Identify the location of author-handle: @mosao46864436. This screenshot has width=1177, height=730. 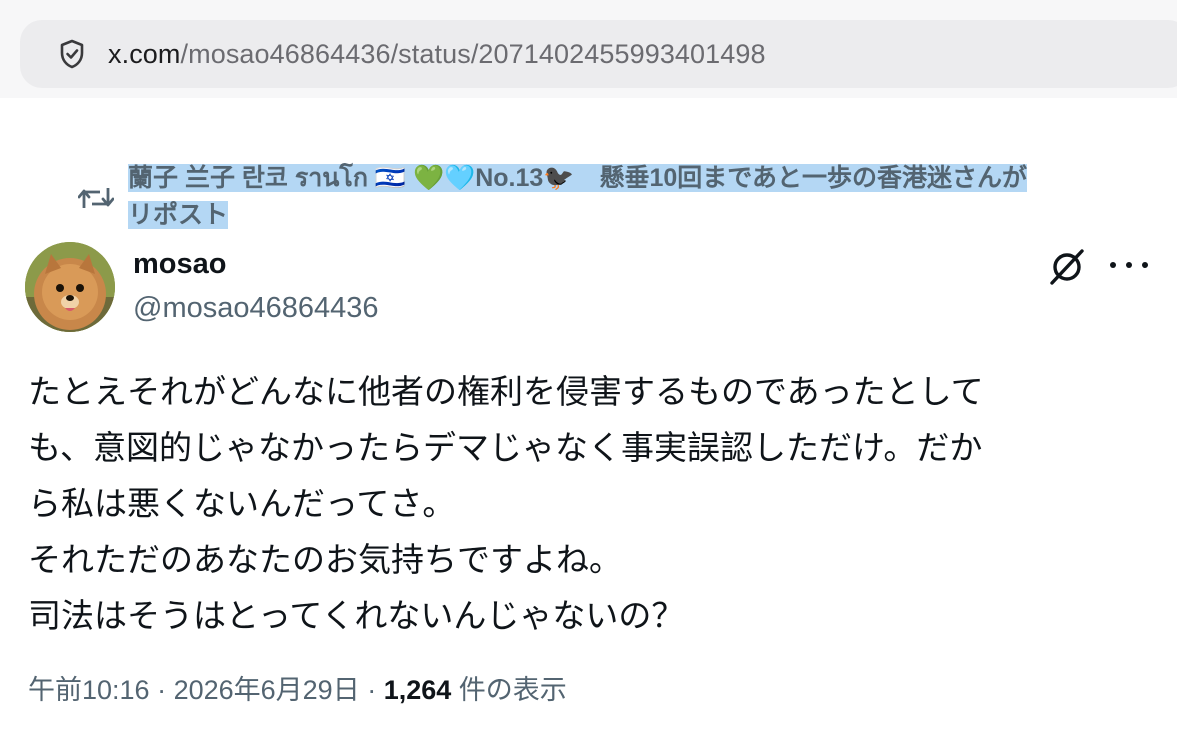
(256, 308).